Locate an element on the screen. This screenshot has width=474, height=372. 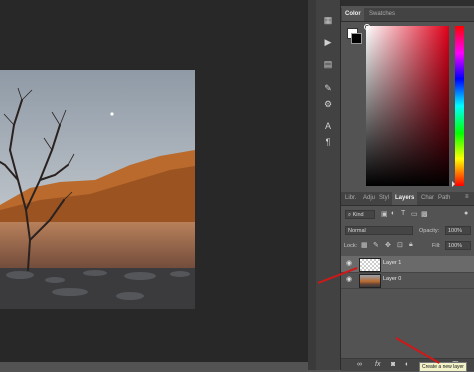
hue-slider-handle is located at coordinates (453, 184).